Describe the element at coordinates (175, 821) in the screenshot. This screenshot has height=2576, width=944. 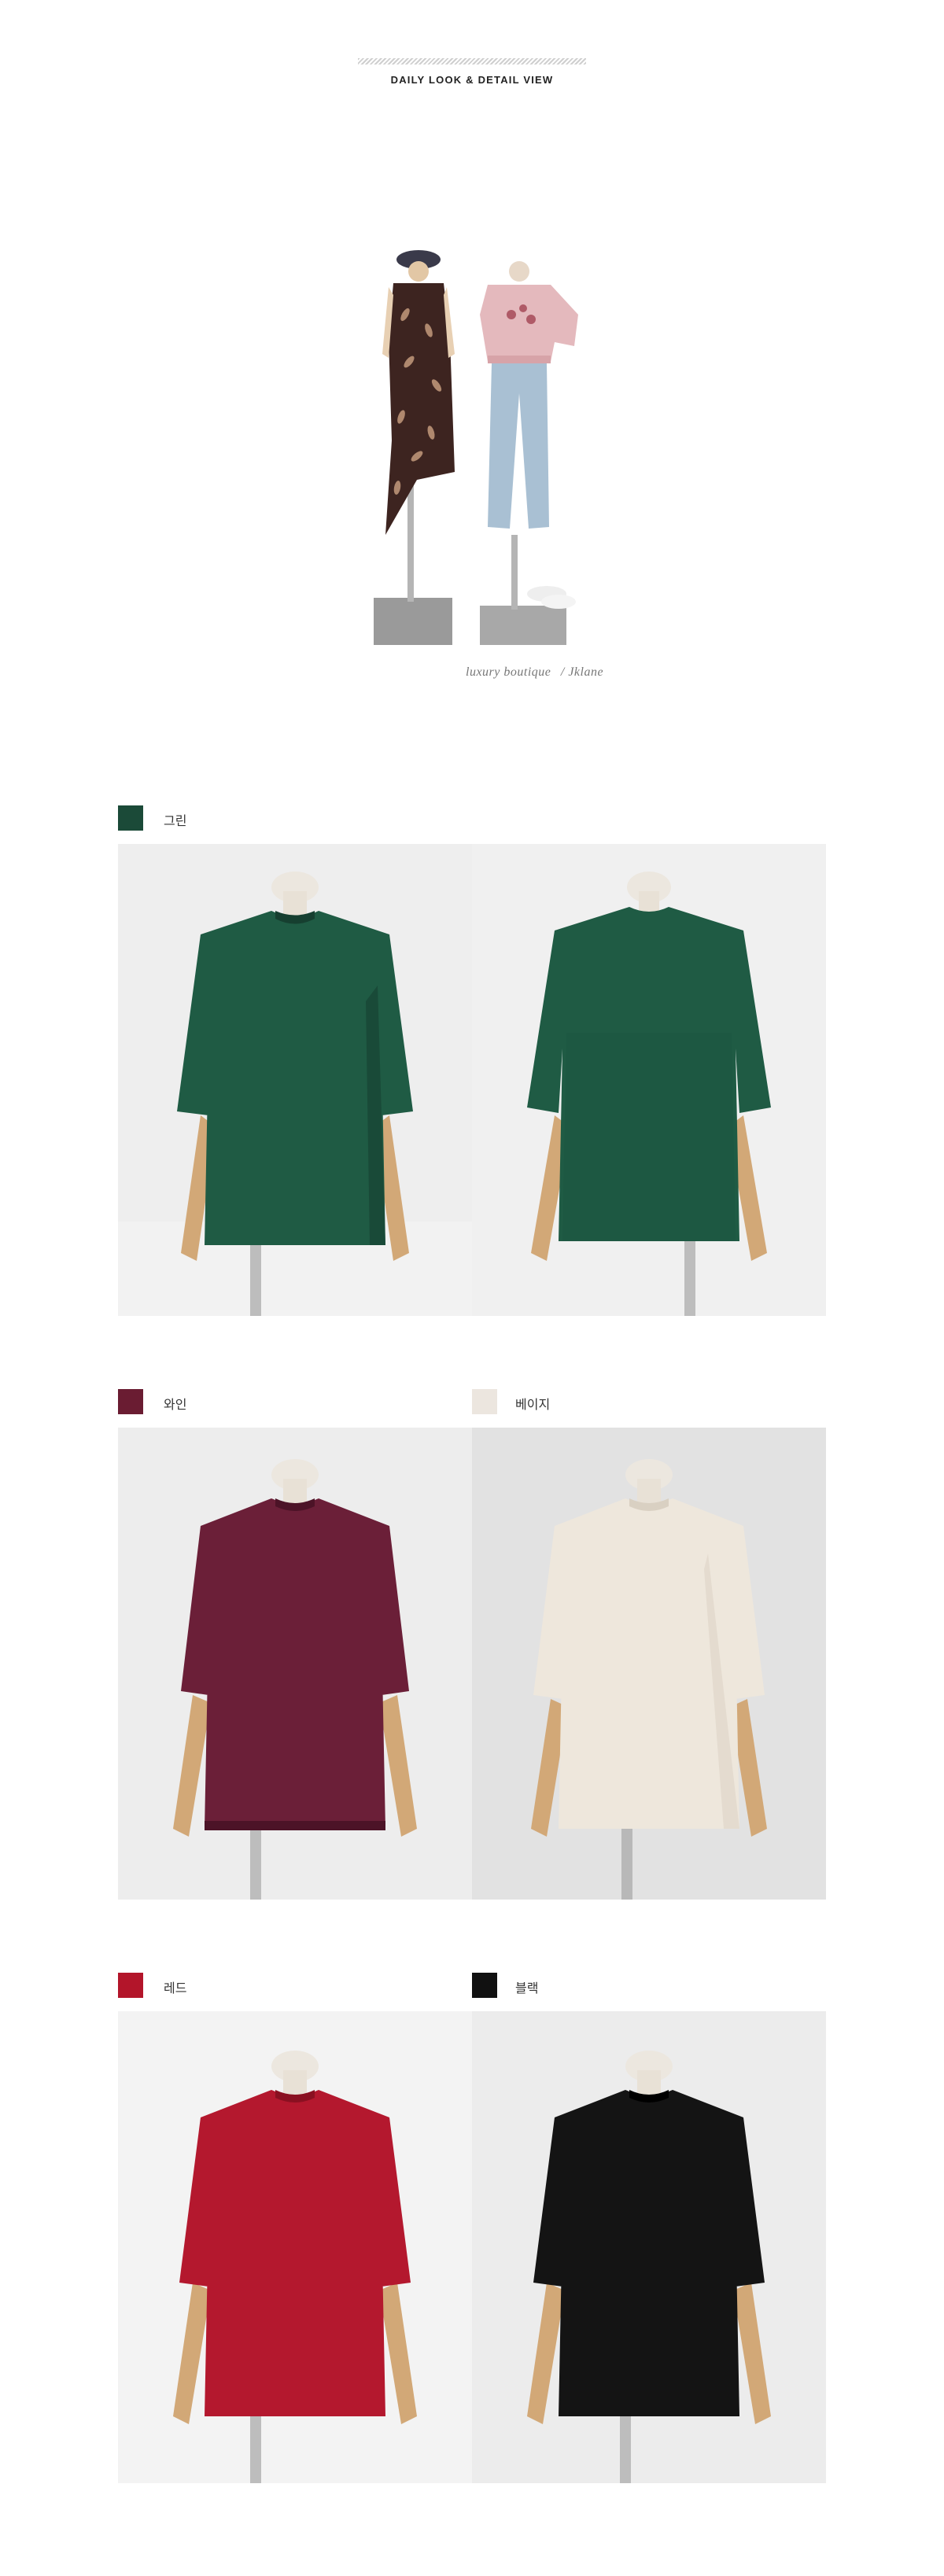
I see `color-label-green: 그린` at that location.